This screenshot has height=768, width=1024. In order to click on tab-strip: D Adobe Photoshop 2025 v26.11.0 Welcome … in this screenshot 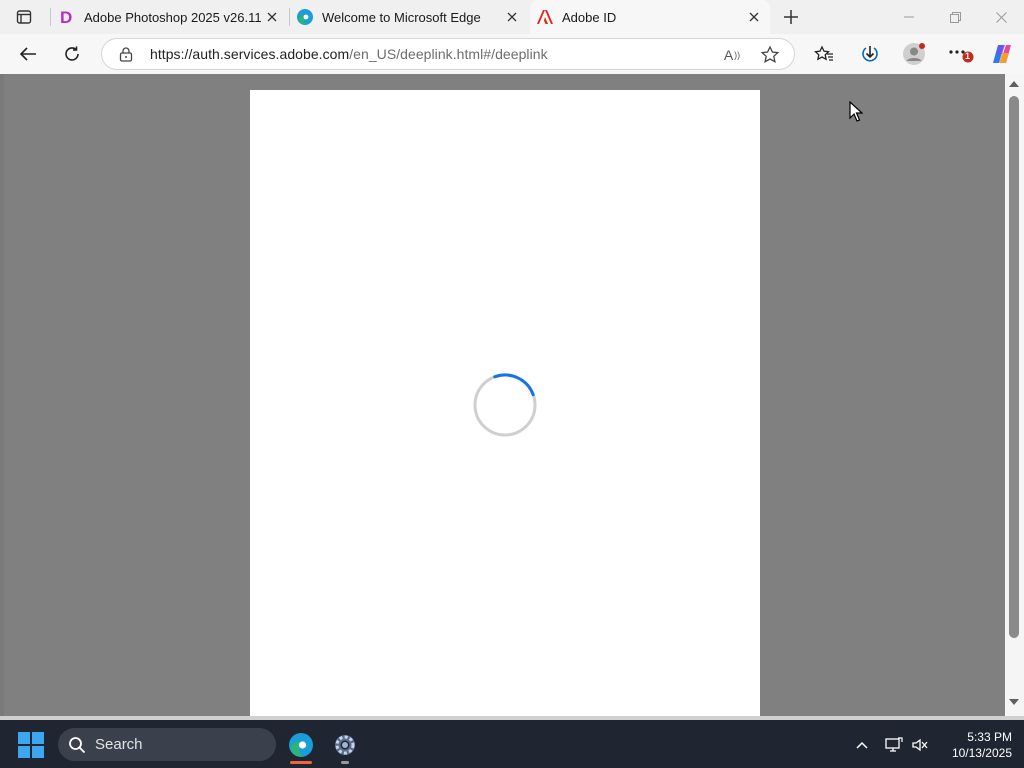, I will do `click(512, 17)`.